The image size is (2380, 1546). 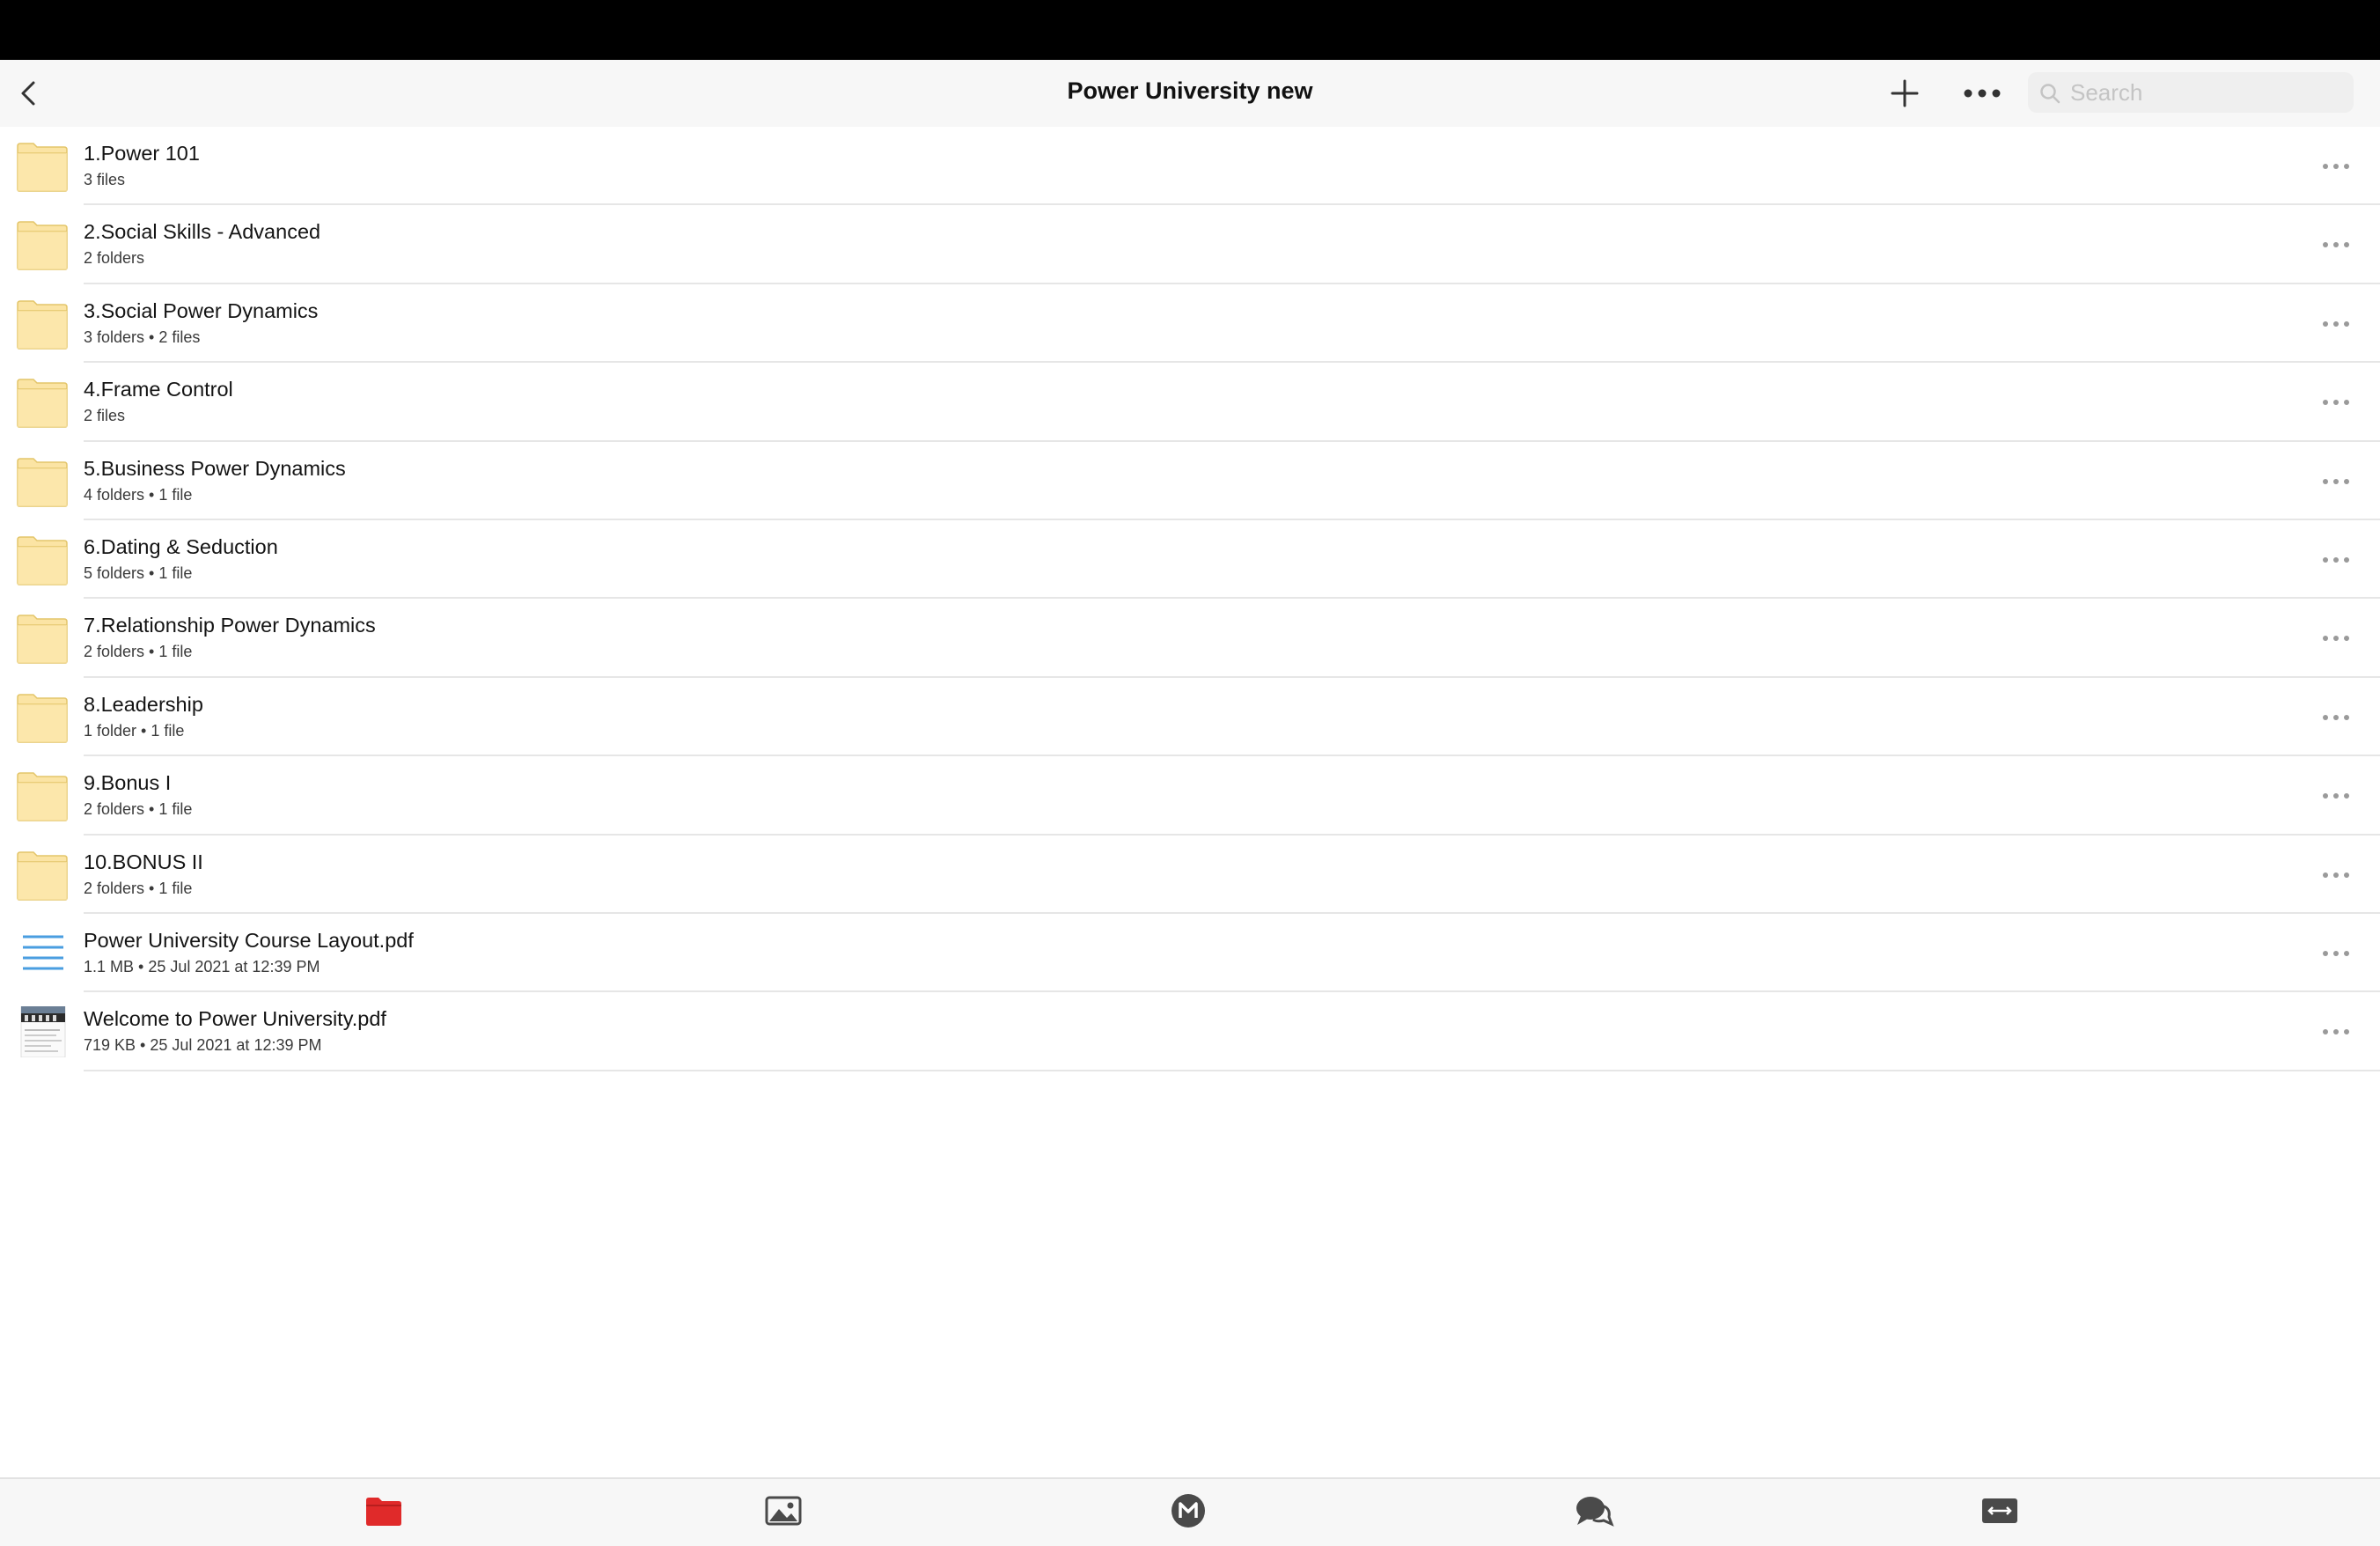 I want to click on row-divider, so click(x=1232, y=1070).